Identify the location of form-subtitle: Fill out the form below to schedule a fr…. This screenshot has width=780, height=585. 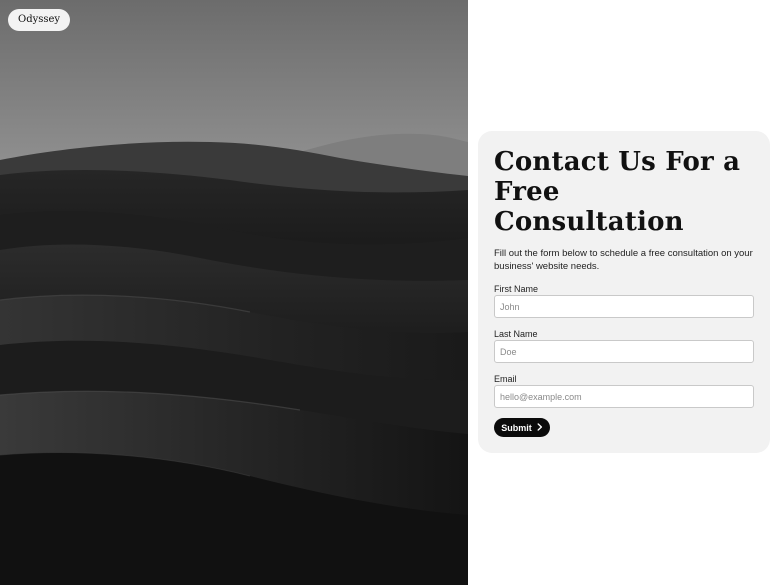
(623, 260).